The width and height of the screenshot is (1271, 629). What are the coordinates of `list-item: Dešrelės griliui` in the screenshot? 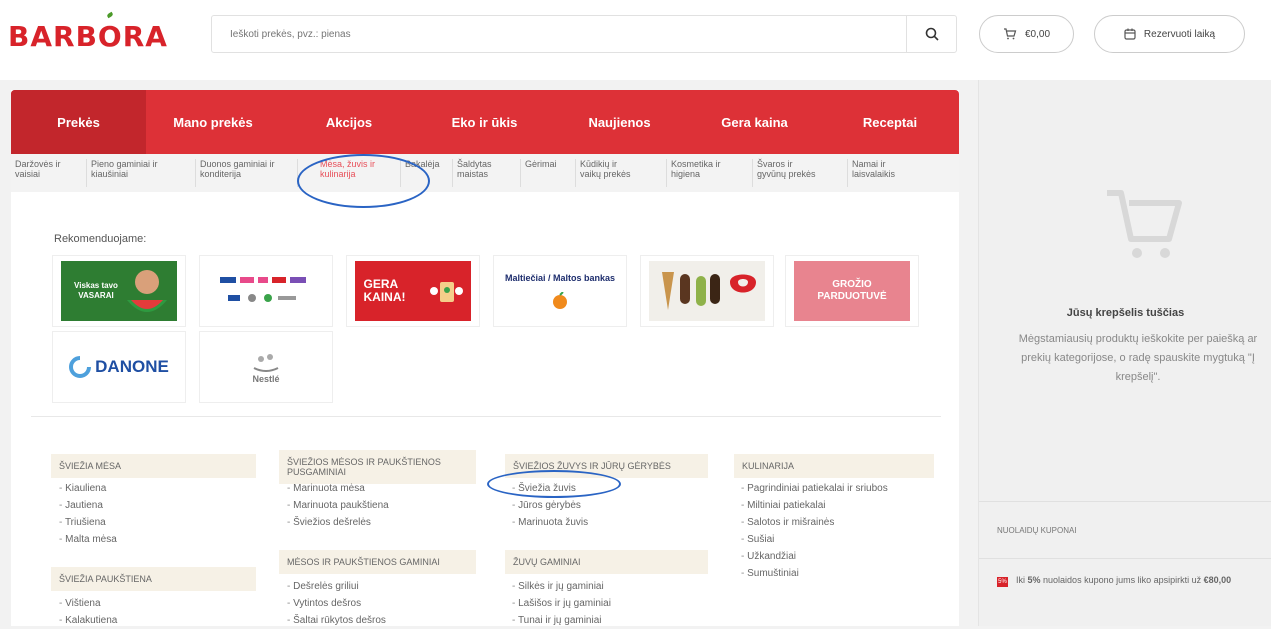 It's located at (336, 586).